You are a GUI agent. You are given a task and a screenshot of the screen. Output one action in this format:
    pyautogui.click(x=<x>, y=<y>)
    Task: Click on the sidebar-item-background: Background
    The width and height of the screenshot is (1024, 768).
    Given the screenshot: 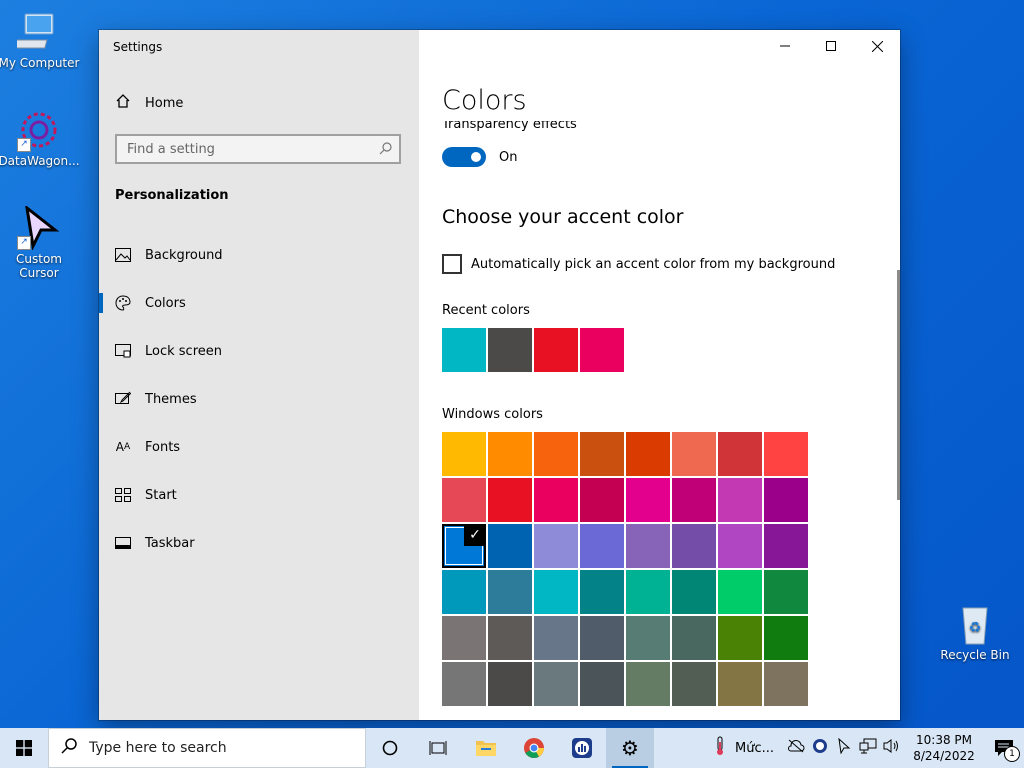 What is the action you would take?
    pyautogui.click(x=259, y=255)
    